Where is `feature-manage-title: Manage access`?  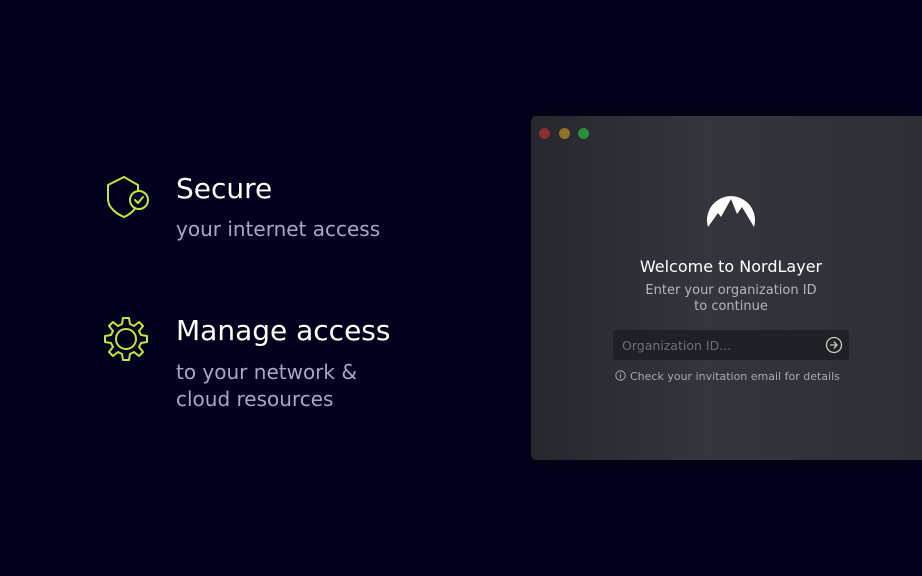 feature-manage-title: Manage access is located at coordinates (283, 330).